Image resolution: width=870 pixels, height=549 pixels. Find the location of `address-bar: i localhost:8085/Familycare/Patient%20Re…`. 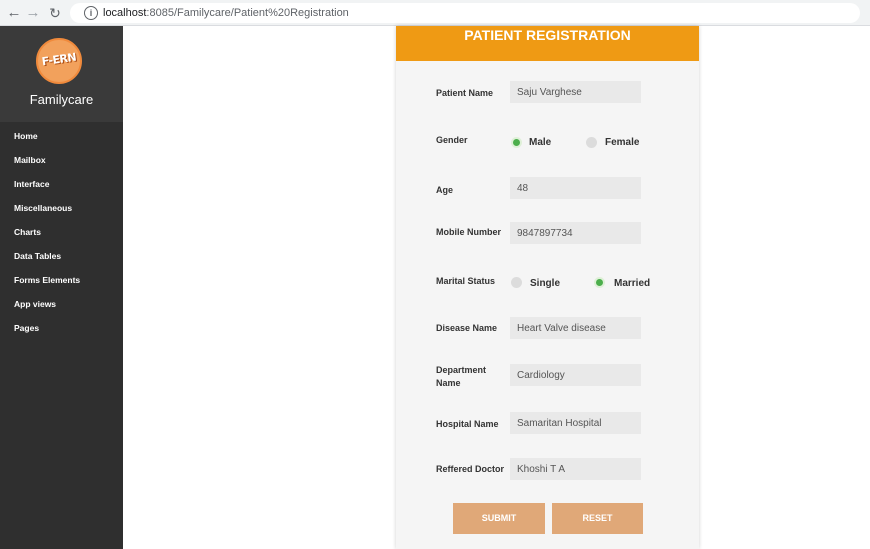

address-bar: i localhost:8085/Familycare/Patient%20Re… is located at coordinates (465, 13).